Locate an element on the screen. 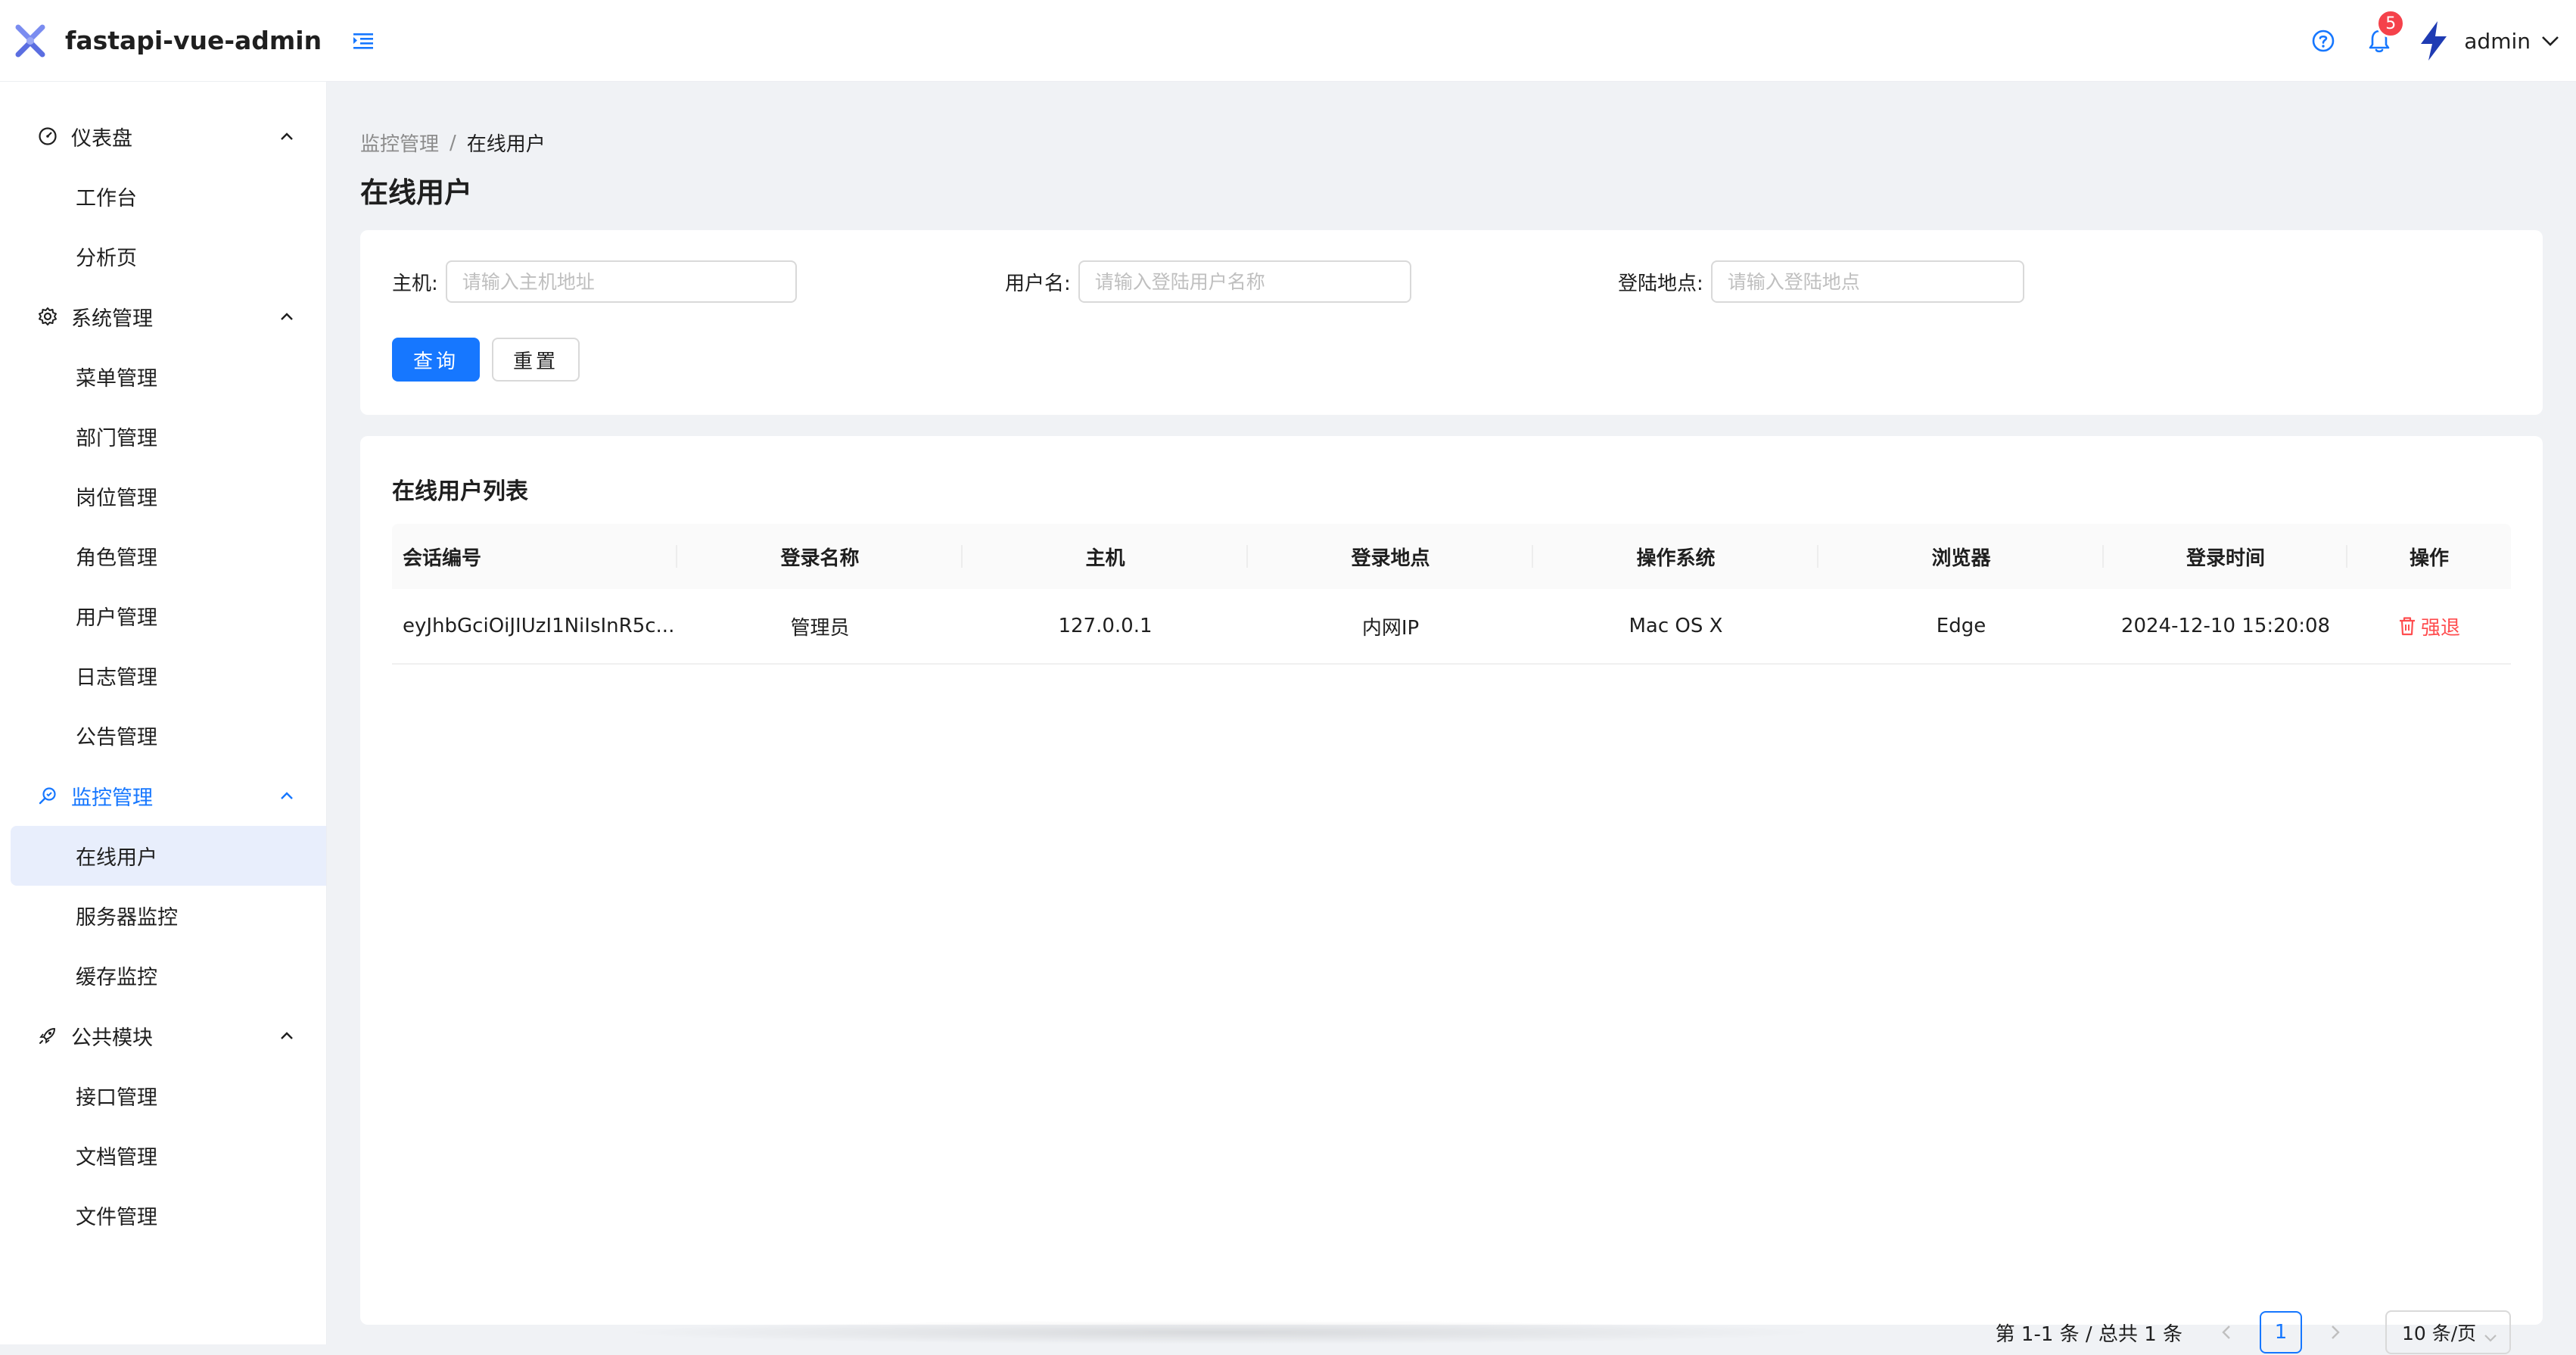 This screenshot has height=1355, width=2576. username-label: 用户名: is located at coordinates (1038, 283).